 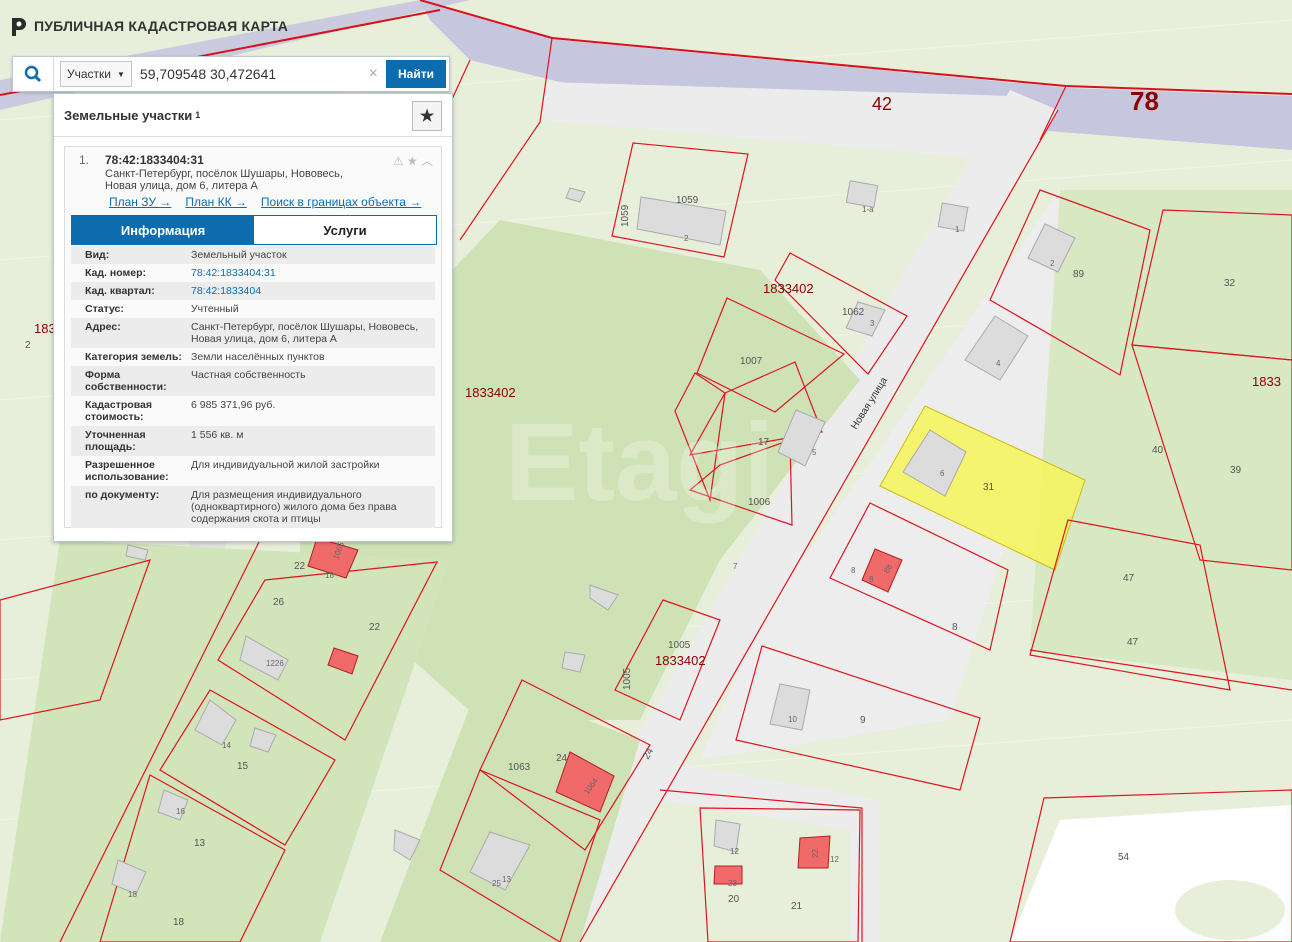 What do you see at coordinates (84, 160) in the screenshot?
I see `result-index: 1.` at bounding box center [84, 160].